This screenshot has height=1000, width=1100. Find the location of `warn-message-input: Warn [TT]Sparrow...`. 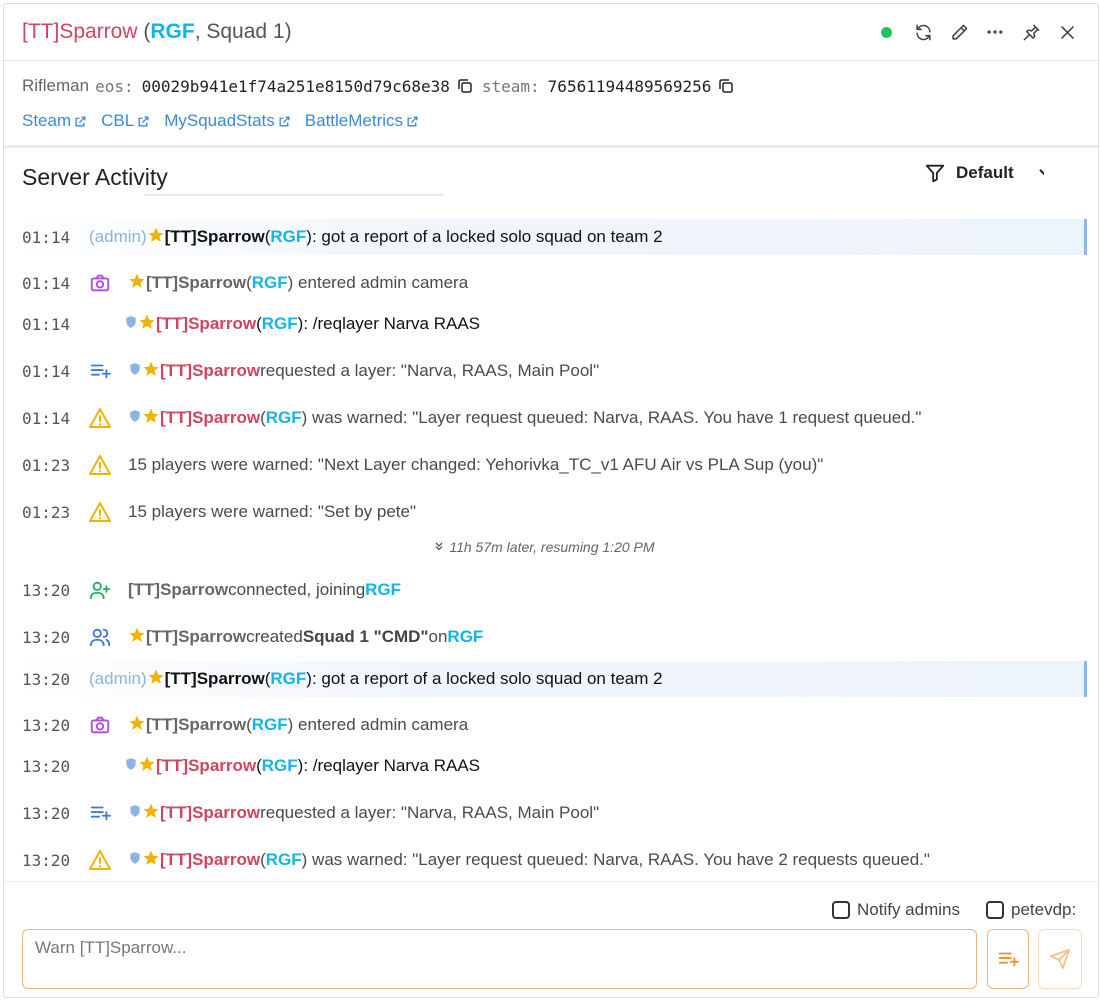

warn-message-input: Warn [TT]Sparrow... is located at coordinates (499, 959).